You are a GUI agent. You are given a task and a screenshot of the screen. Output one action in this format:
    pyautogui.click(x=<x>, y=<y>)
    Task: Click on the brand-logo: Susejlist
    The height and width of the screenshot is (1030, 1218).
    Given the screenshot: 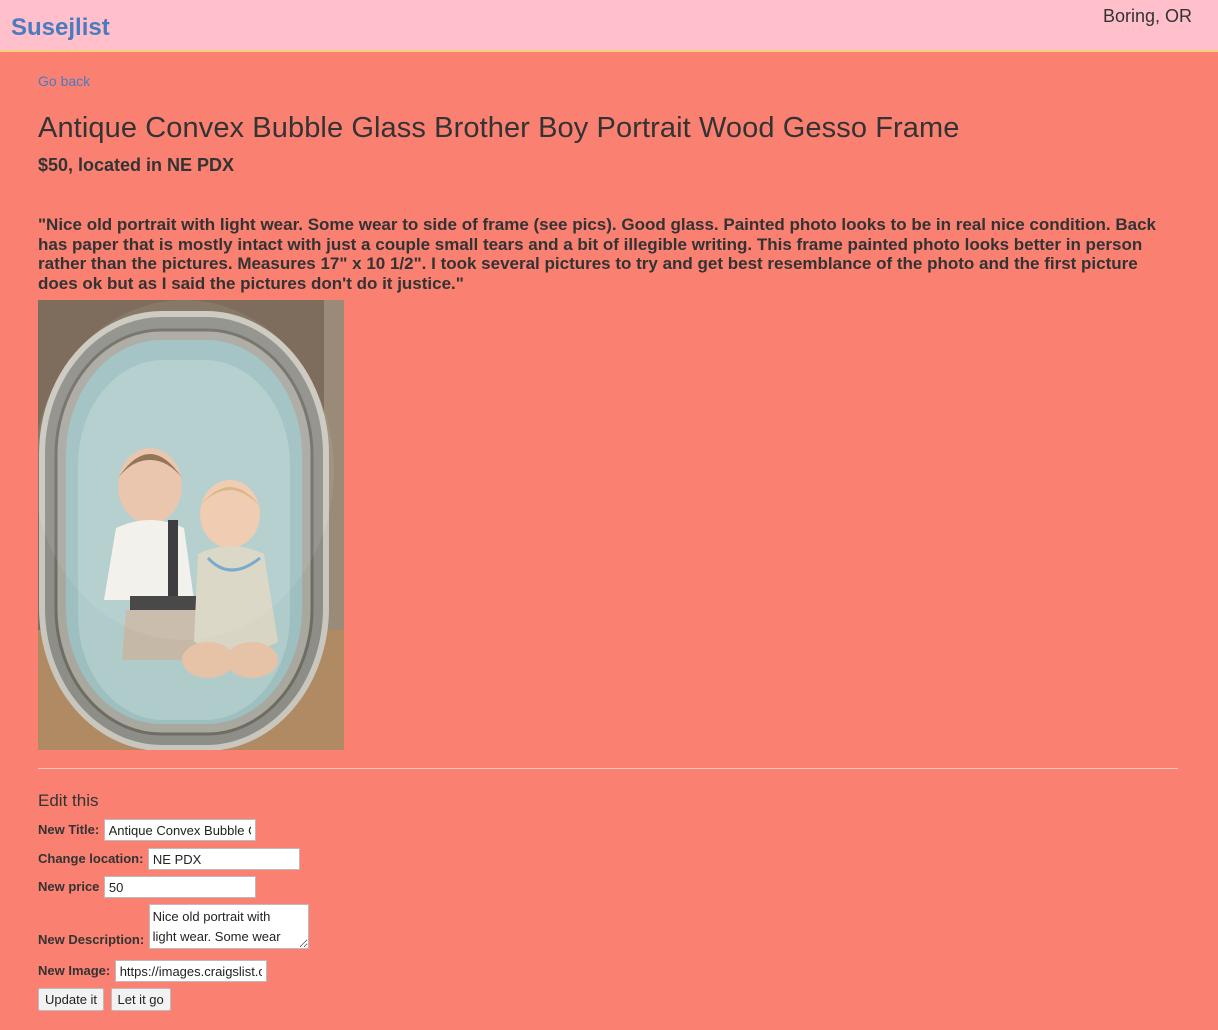 What is the action you would take?
    pyautogui.click(x=60, y=28)
    